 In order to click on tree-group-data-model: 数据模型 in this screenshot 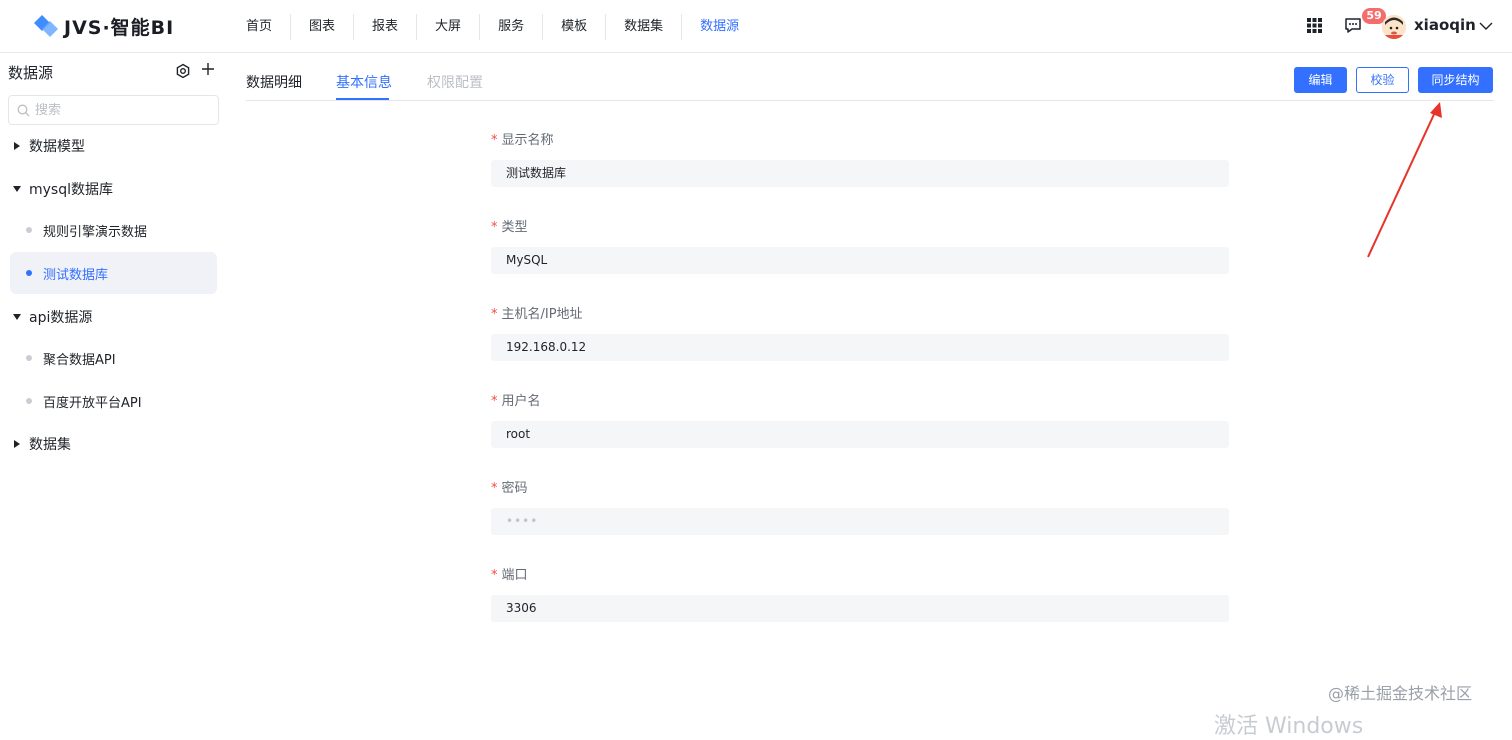, I will do `click(48, 146)`.